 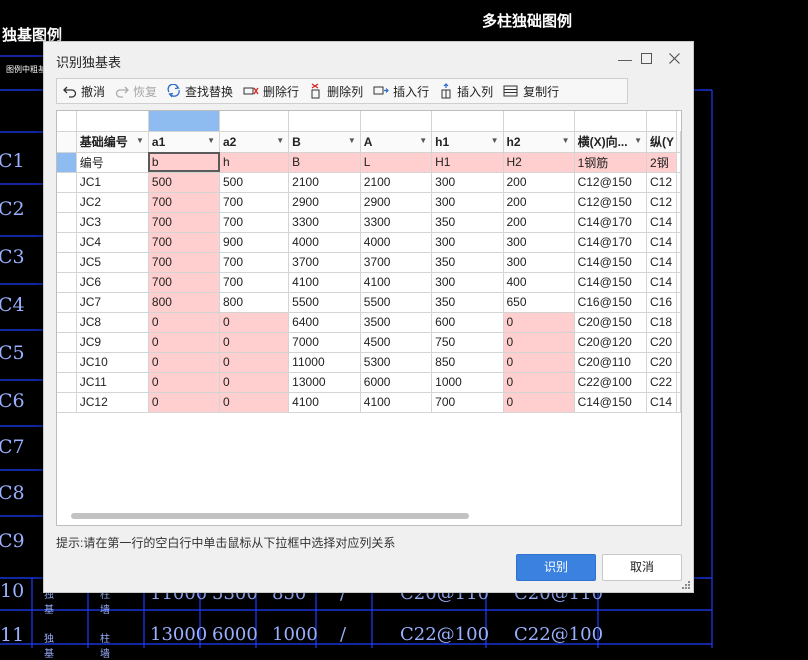 I want to click on table-cell: C20@120, so click(x=611, y=342).